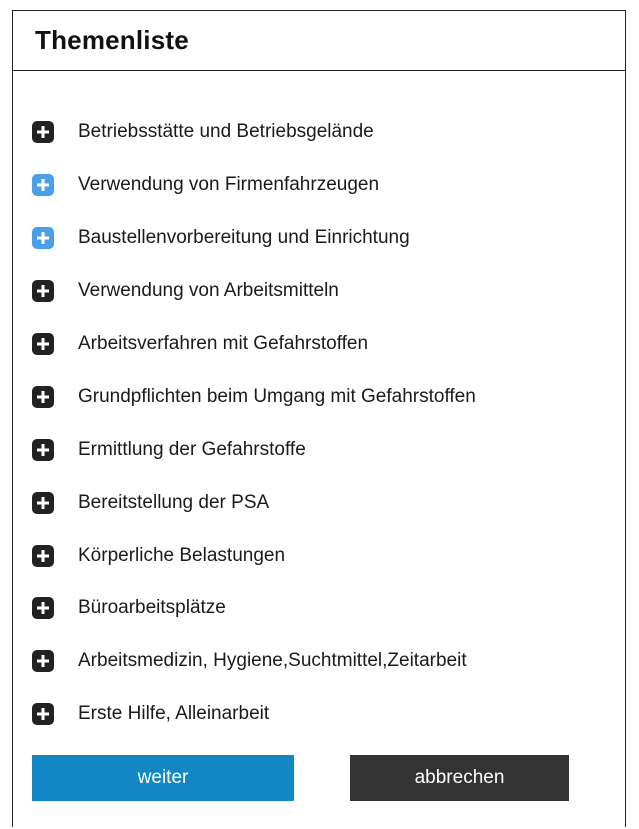 The width and height of the screenshot is (639, 829). I want to click on topic-label: Bereitstellung der PSA, so click(174, 502).